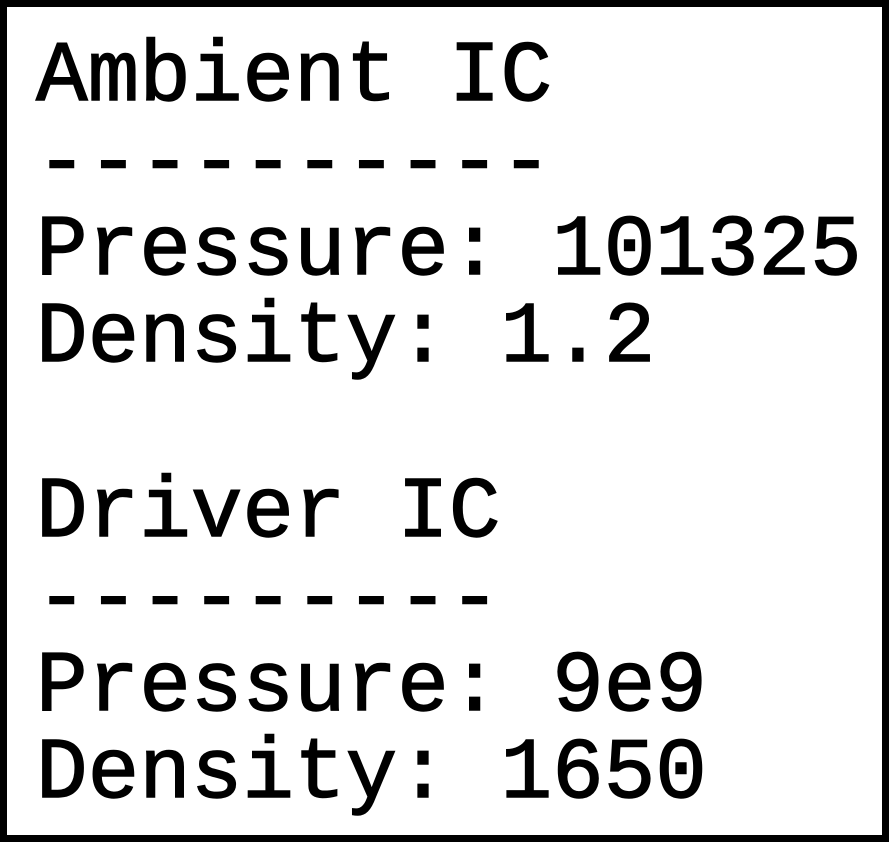 The width and height of the screenshot is (889, 842). What do you see at coordinates (345, 338) in the screenshot?
I see `ambient-ic-density: Density: 1.2` at bounding box center [345, 338].